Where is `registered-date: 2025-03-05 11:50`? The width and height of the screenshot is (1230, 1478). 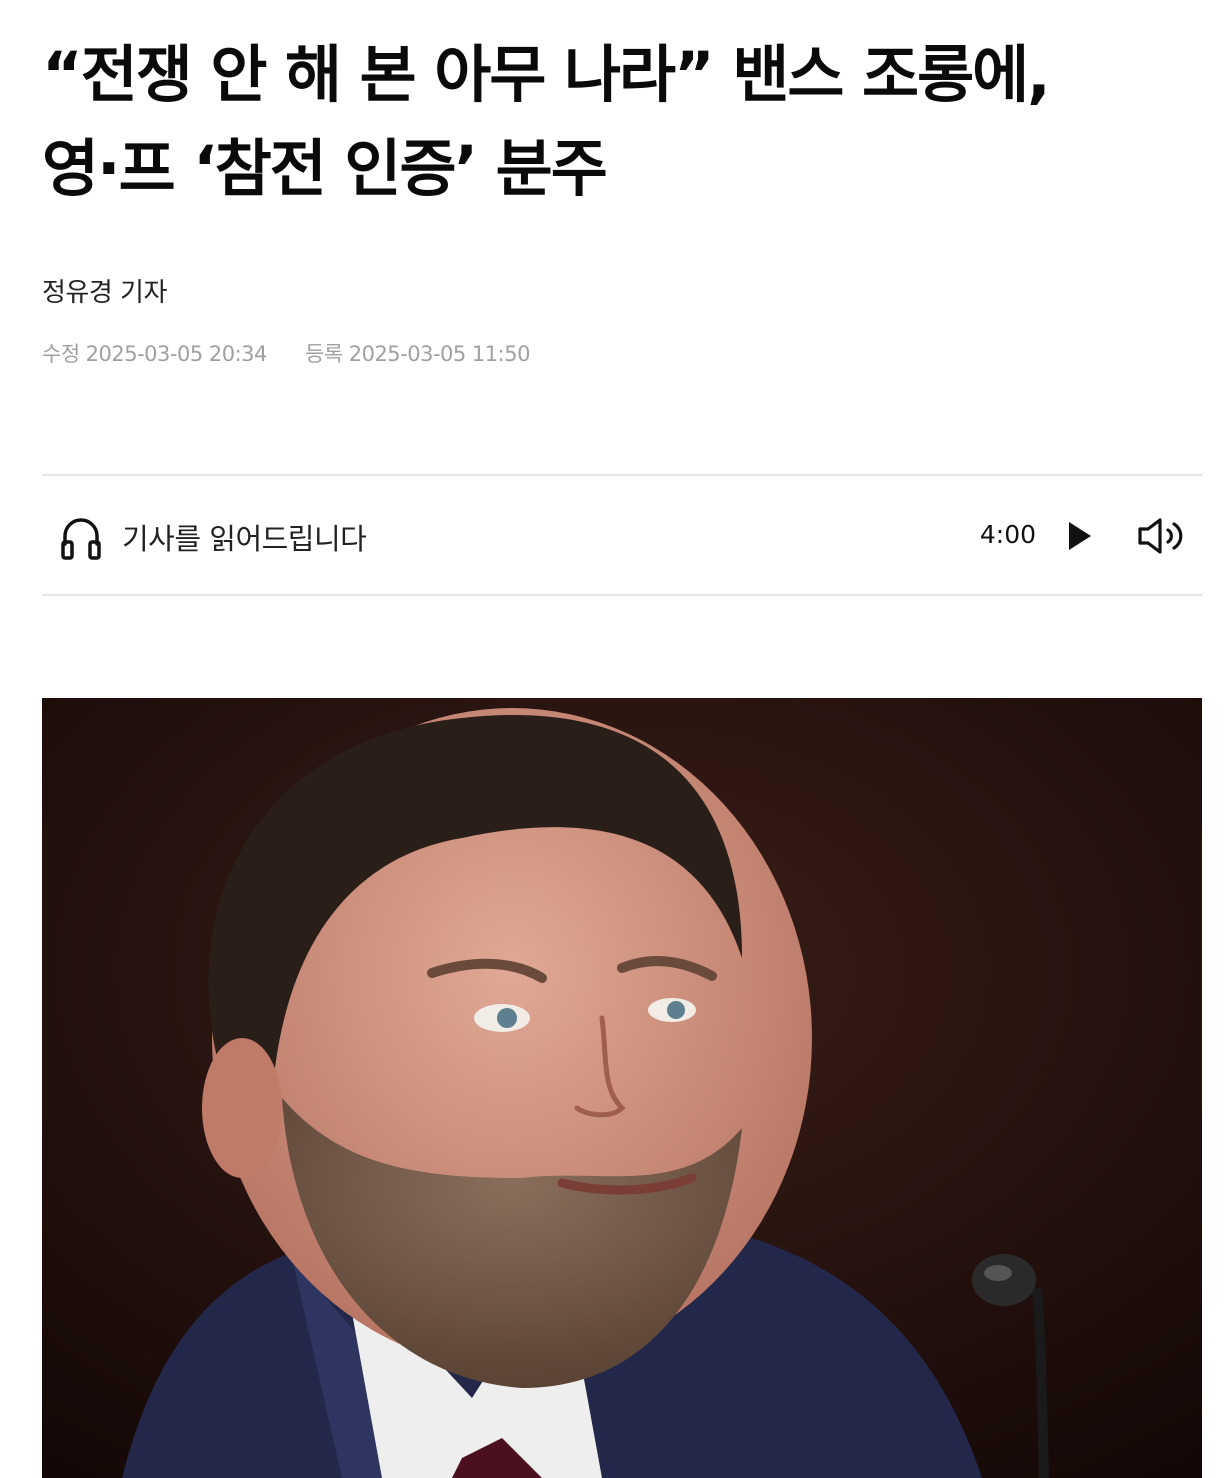 registered-date: 2025-03-05 11:50 is located at coordinates (439, 354).